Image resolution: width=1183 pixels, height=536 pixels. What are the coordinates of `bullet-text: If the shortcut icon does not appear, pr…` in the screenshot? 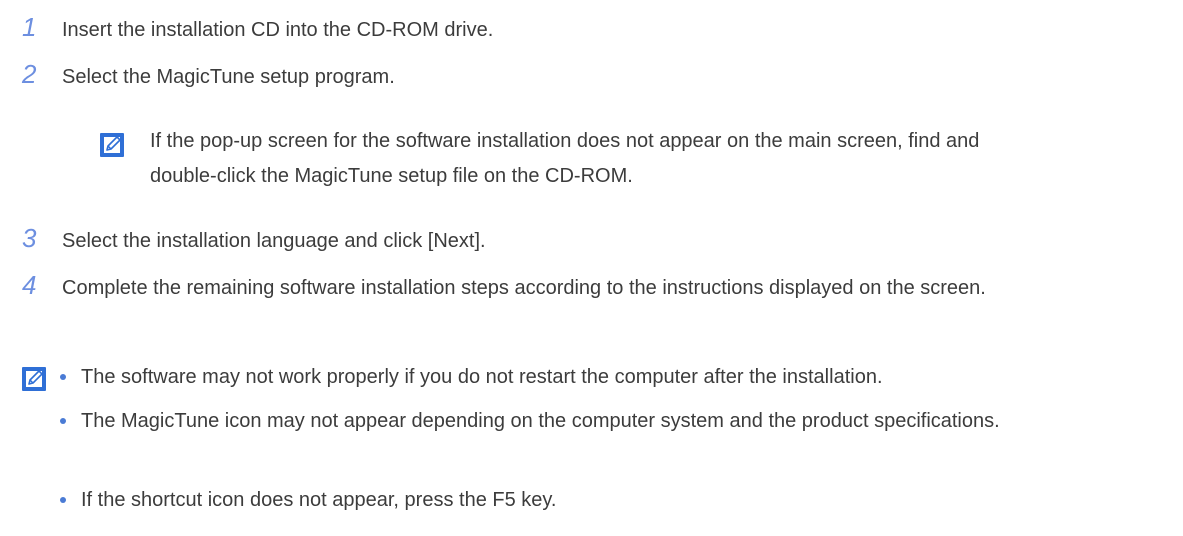 It's located at (319, 500).